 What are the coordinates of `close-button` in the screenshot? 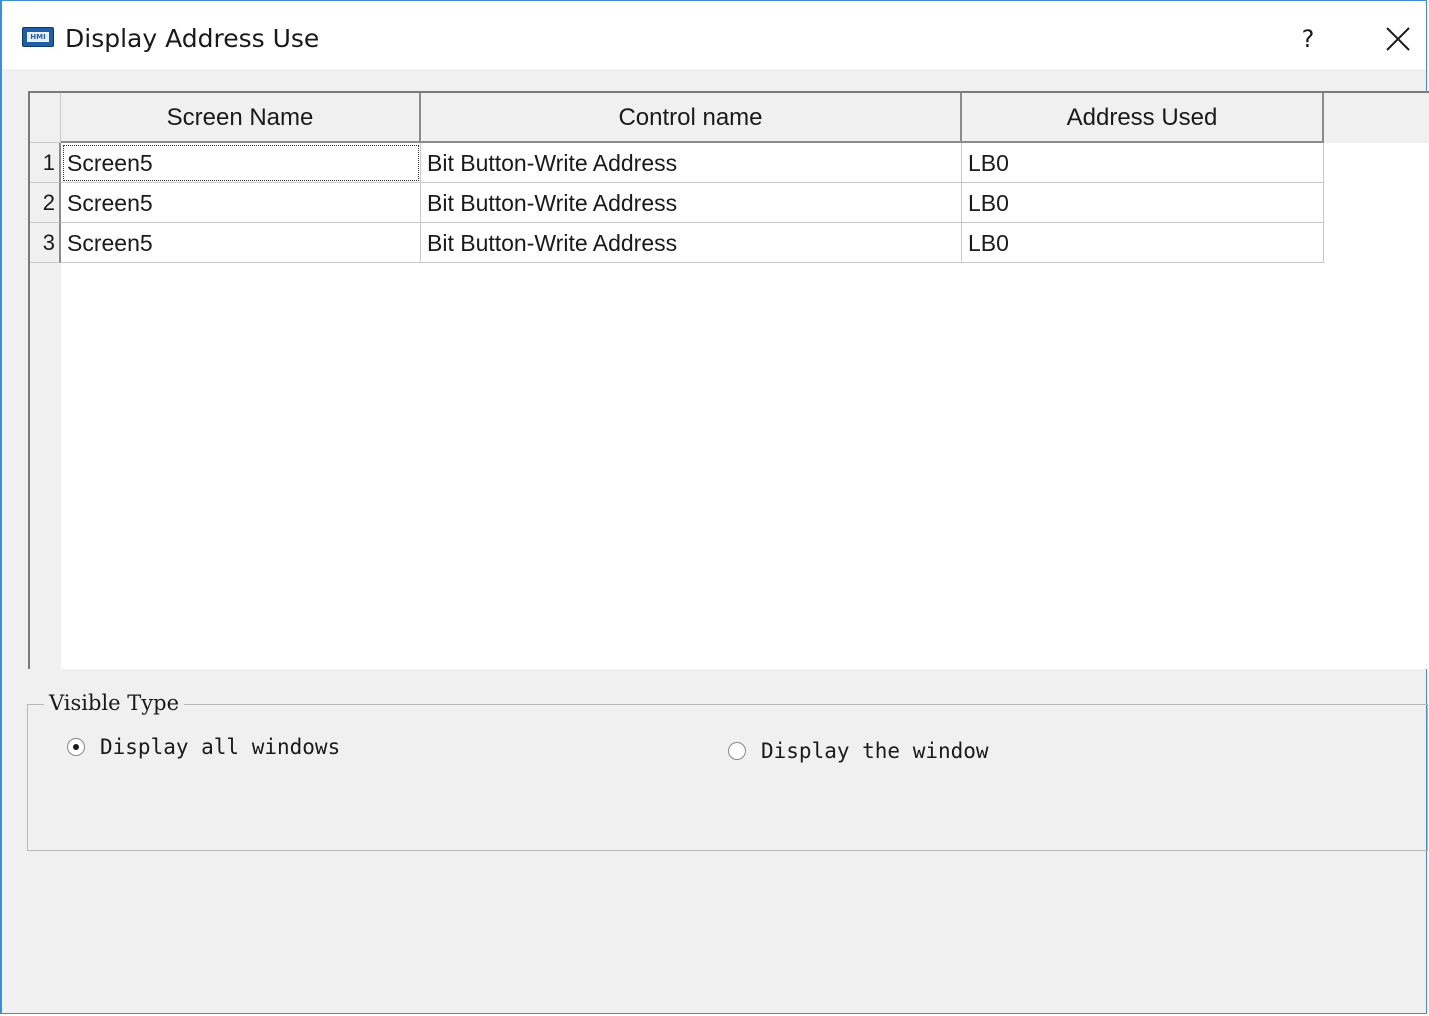 It's located at (1398, 39).